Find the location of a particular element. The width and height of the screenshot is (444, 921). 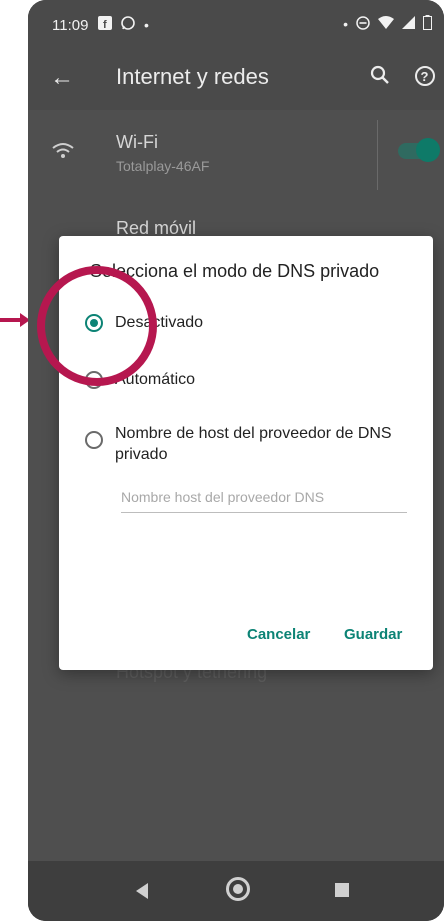

divider is located at coordinates (377, 155).